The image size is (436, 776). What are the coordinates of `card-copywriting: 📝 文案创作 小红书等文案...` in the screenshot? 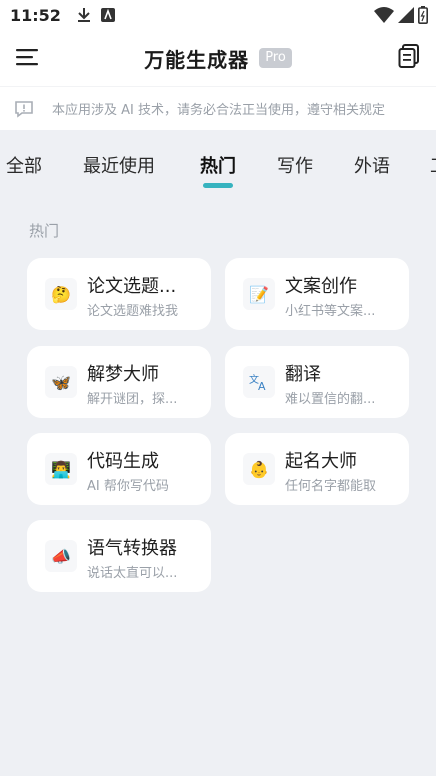 It's located at (317, 294).